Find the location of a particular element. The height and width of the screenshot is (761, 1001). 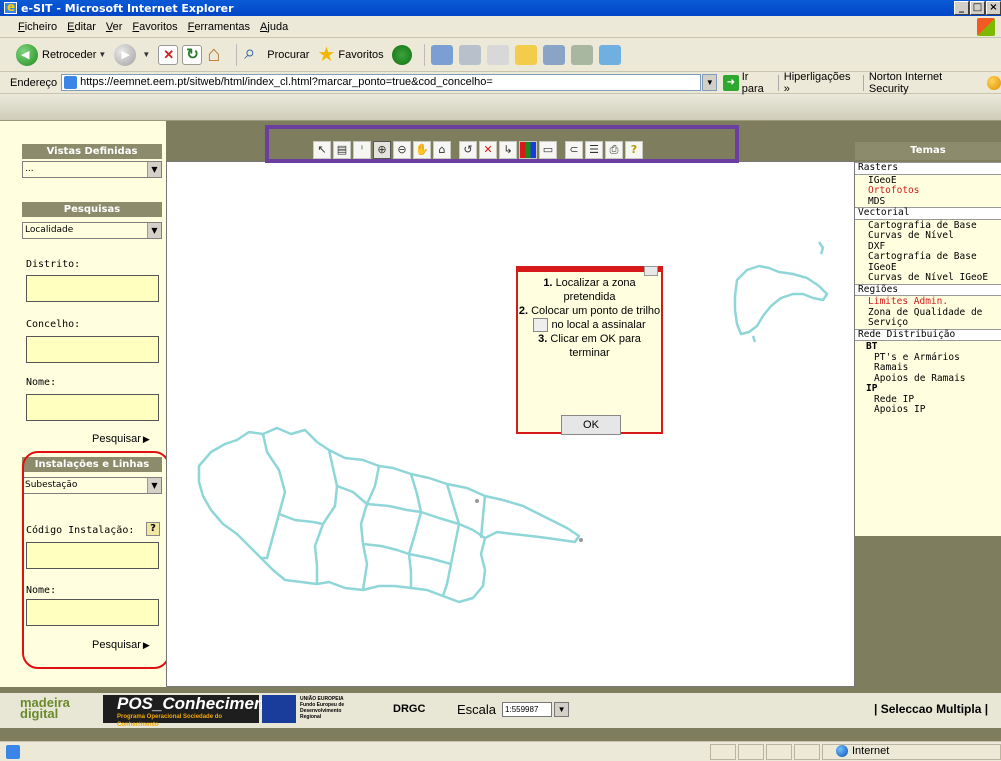

menu-ferramentas: Ferramentas is located at coordinates (219, 27).